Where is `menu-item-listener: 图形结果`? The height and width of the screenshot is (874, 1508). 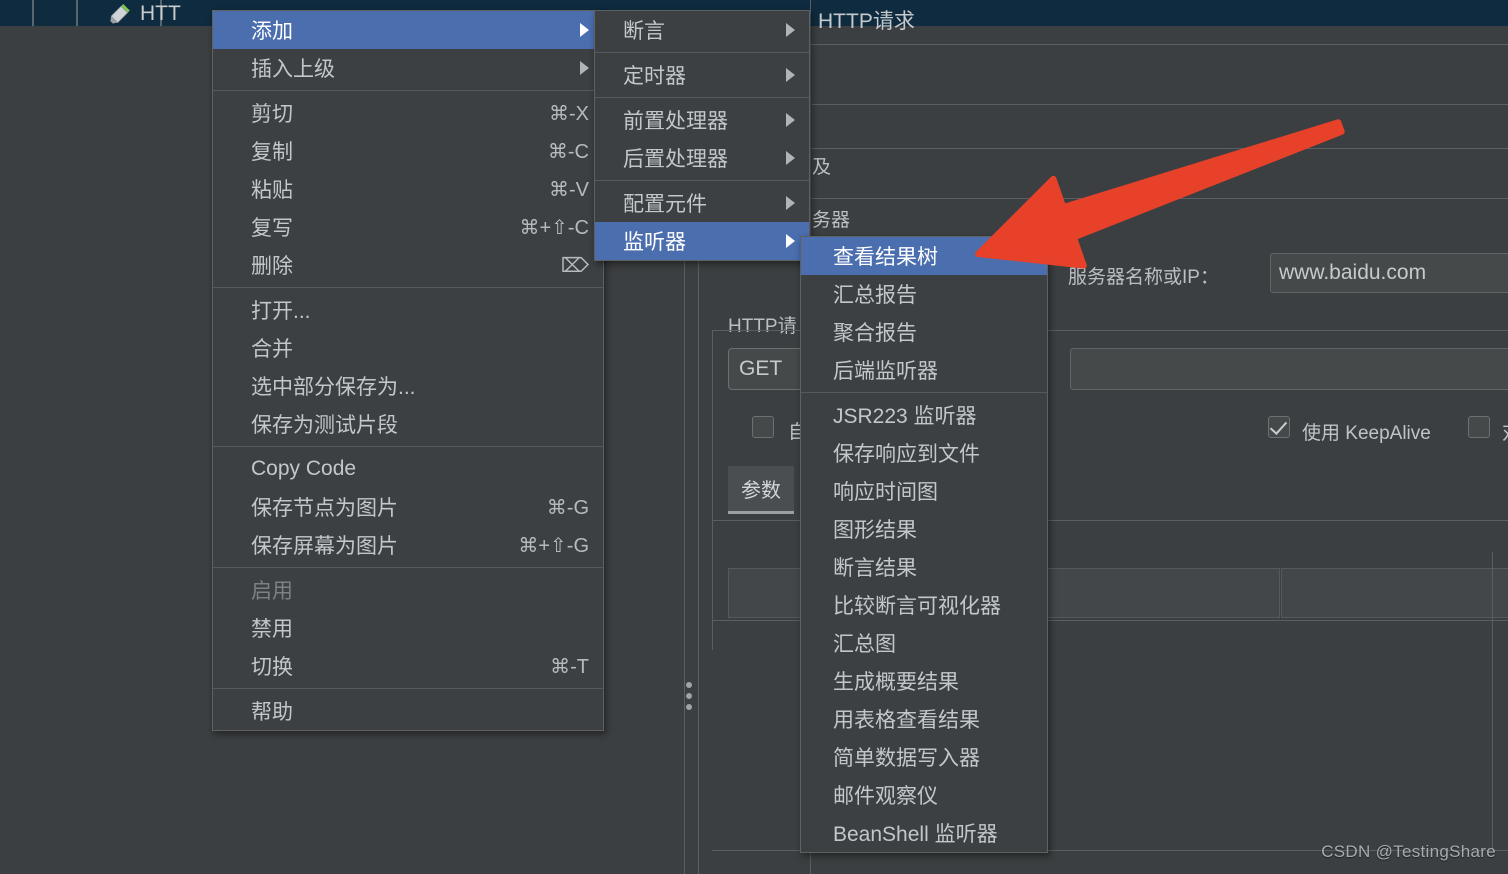
menu-item-listener: 图形结果 is located at coordinates (924, 529).